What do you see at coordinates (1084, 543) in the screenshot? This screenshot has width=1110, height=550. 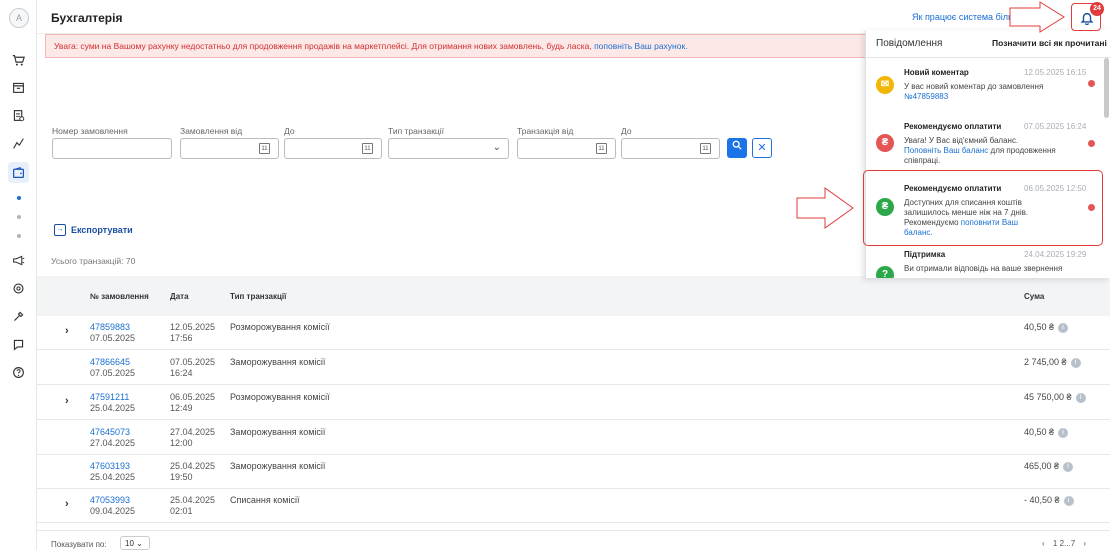 I see `next-page-icon: ›` at bounding box center [1084, 543].